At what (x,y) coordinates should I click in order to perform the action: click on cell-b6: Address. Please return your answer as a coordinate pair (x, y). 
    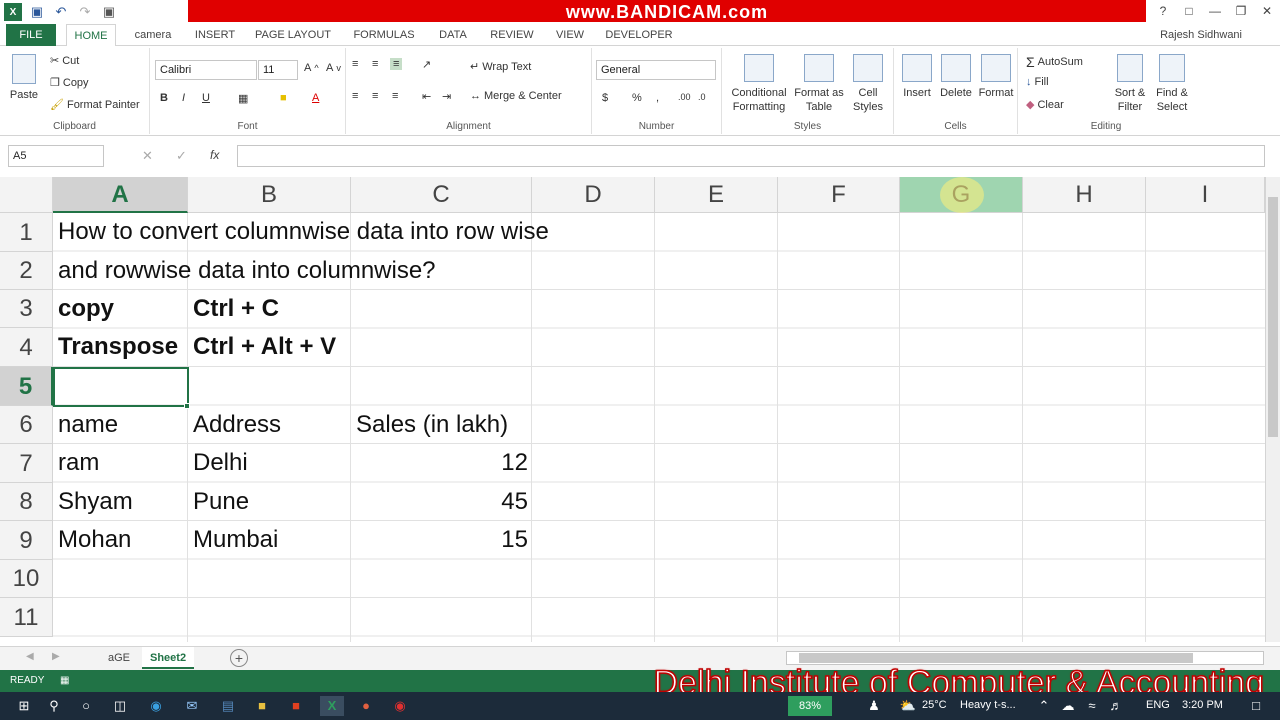
    Looking at the image, I should click on (234, 425).